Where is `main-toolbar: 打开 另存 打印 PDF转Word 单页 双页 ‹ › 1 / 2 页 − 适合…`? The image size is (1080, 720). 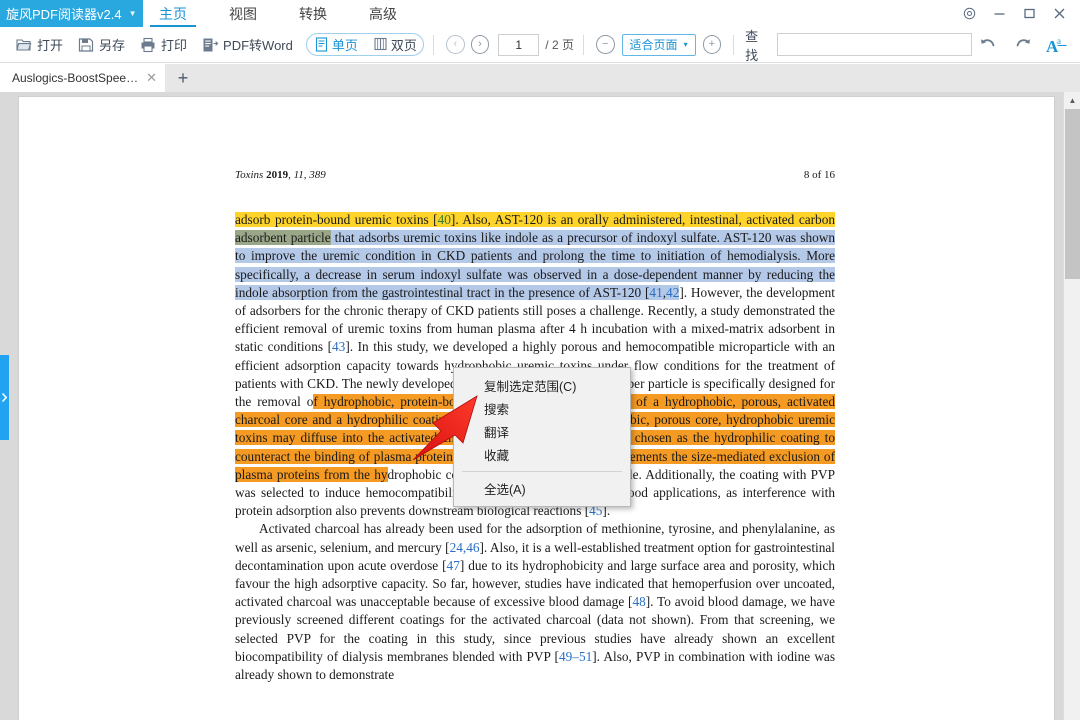 main-toolbar: 打开 另存 打印 PDF转Word 单页 双页 ‹ › 1 / 2 页 − 适合… is located at coordinates (540, 45).